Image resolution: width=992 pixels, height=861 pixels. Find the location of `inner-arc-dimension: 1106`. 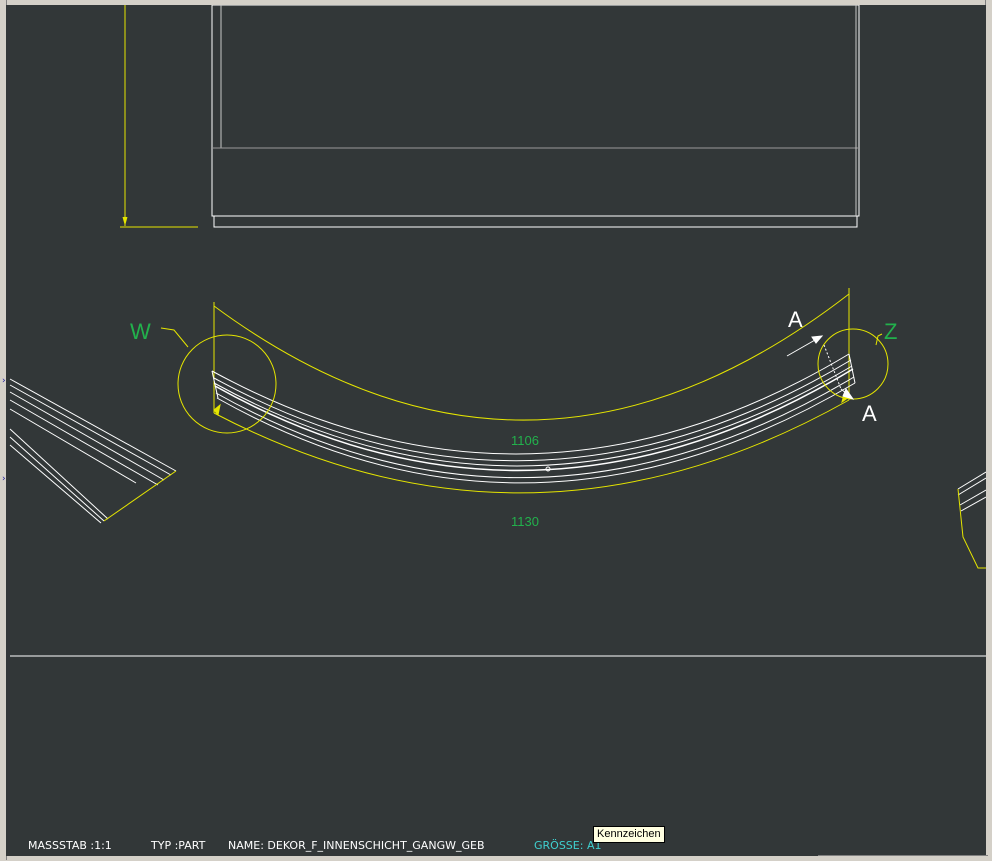

inner-arc-dimension: 1106 is located at coordinates (525, 440).